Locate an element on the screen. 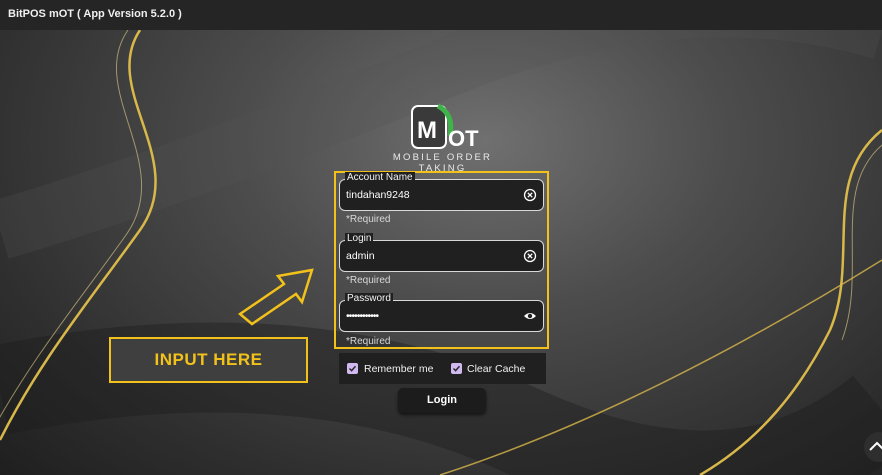 The image size is (882, 475). account-name-field: Account Name tindahan9248 is located at coordinates (441, 191).